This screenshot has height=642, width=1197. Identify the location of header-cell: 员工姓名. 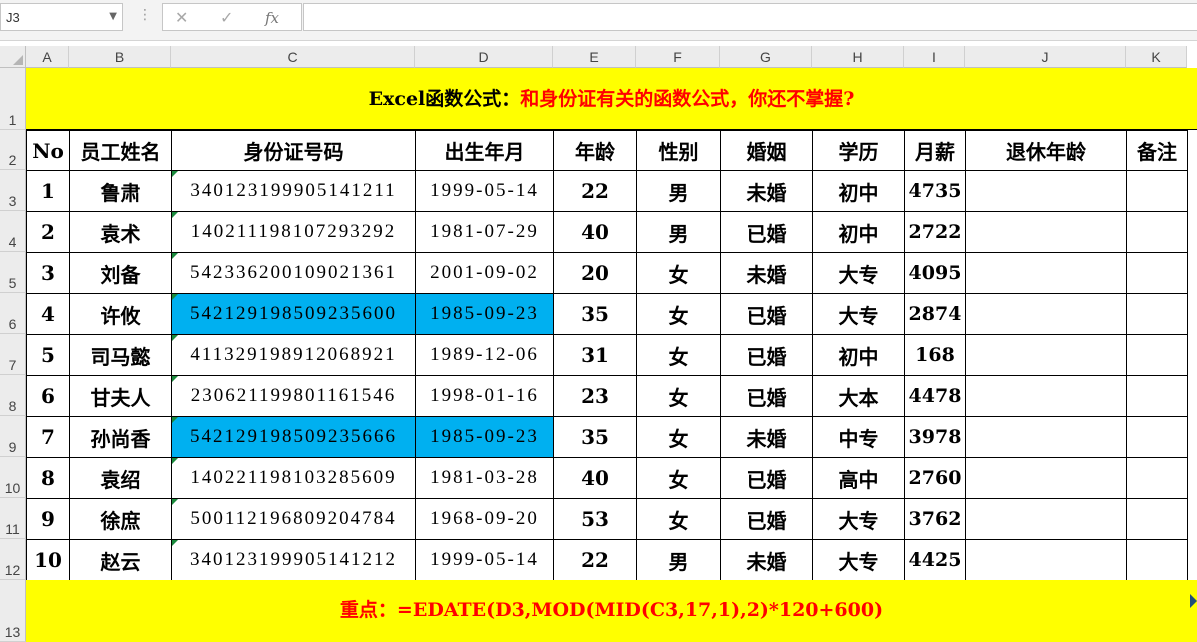
(120, 150).